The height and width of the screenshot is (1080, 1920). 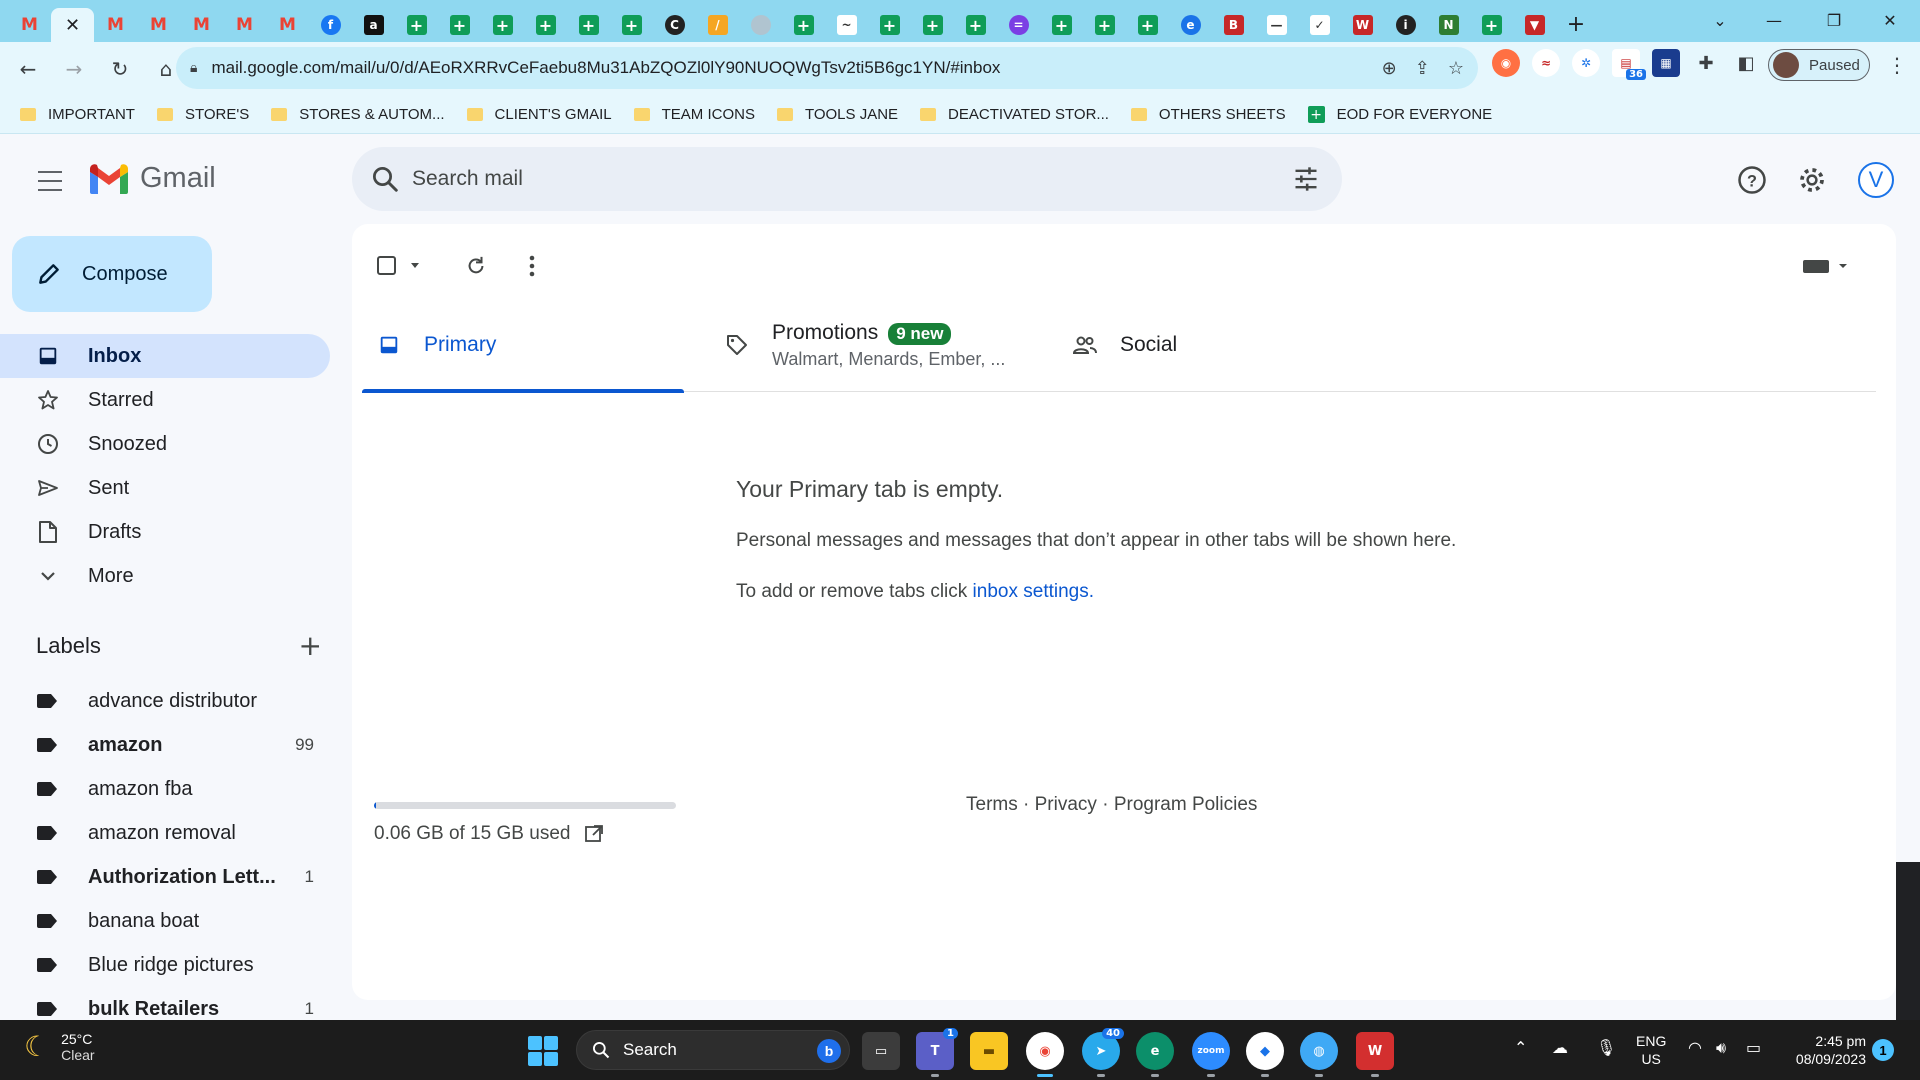 What do you see at coordinates (1812, 180) in the screenshot?
I see `settings-gear-icon` at bounding box center [1812, 180].